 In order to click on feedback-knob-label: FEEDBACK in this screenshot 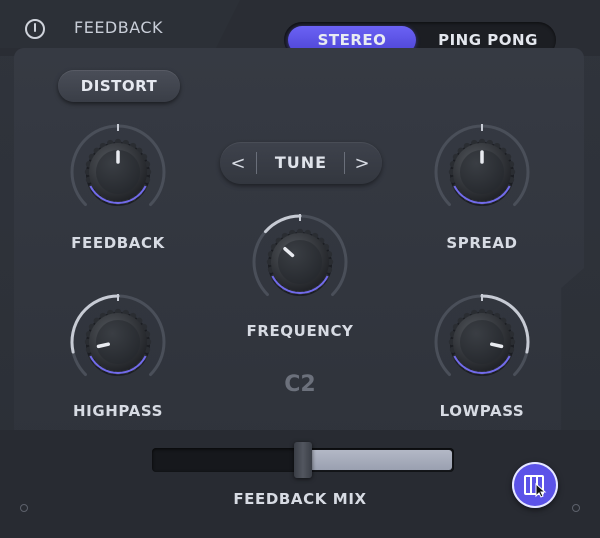, I will do `click(118, 243)`.